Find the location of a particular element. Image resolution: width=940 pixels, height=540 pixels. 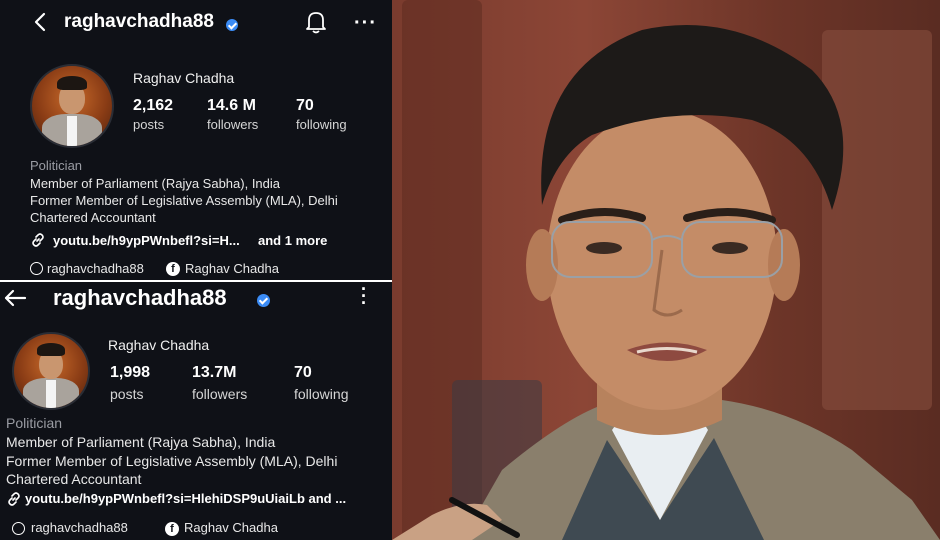

followers-count: 13.7M is located at coordinates (214, 373).